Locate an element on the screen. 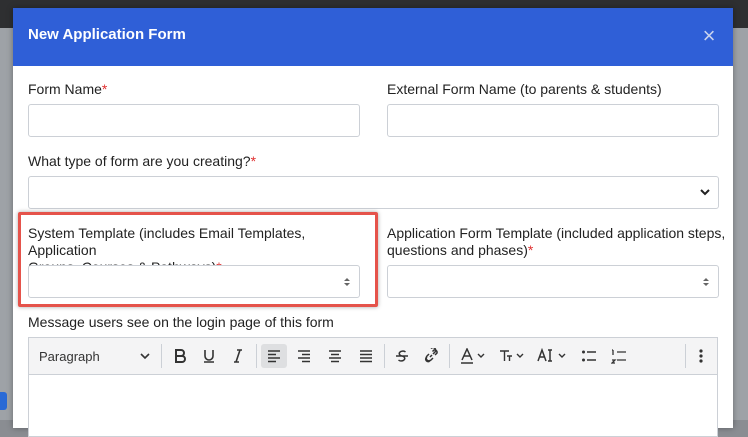 The image size is (748, 437). more-options-button is located at coordinates (701, 356).